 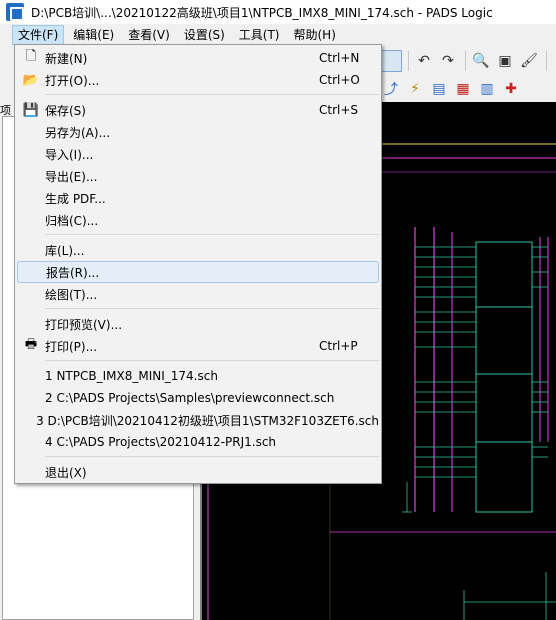 I want to click on undo-icon: ↶, so click(x=424, y=61).